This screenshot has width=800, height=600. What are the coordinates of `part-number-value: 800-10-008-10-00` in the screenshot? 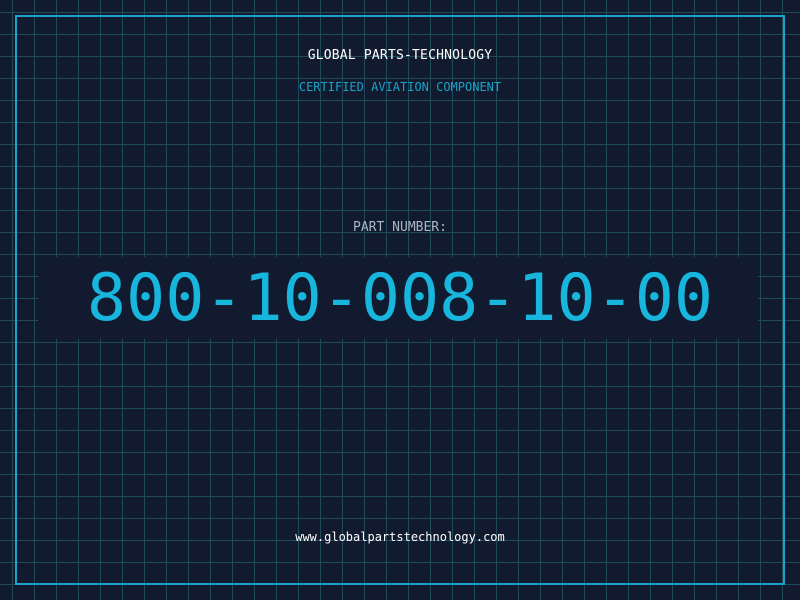 It's located at (400, 298).